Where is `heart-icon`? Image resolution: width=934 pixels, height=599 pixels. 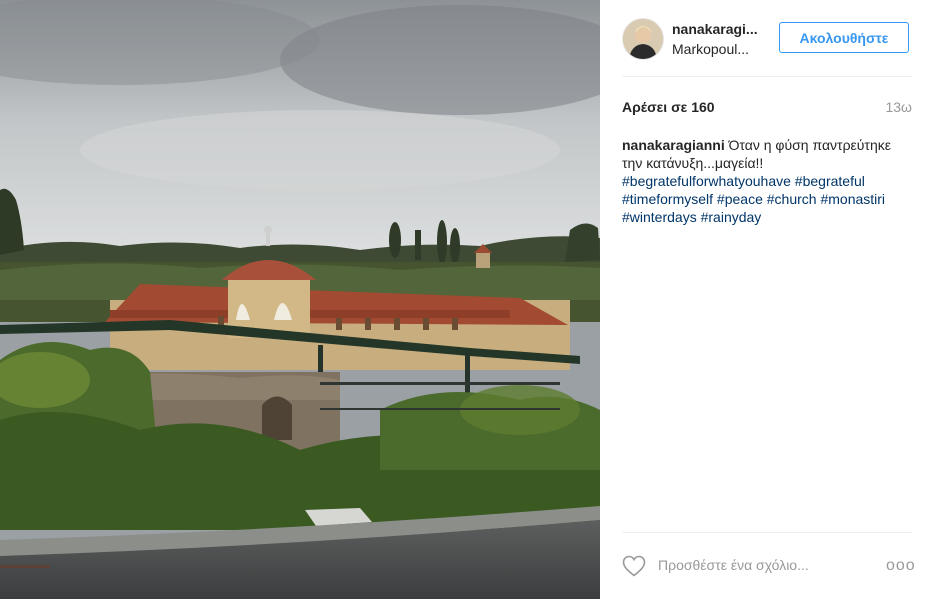
heart-icon is located at coordinates (634, 566).